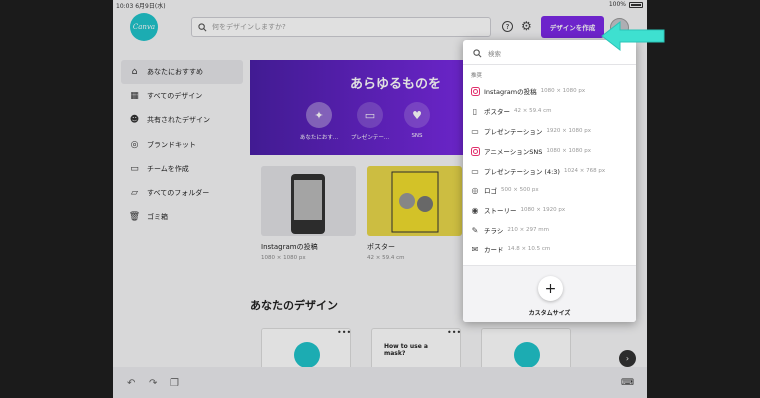 This screenshot has width=760, height=398. I want to click on panel-heading: 推奨, so click(477, 76).